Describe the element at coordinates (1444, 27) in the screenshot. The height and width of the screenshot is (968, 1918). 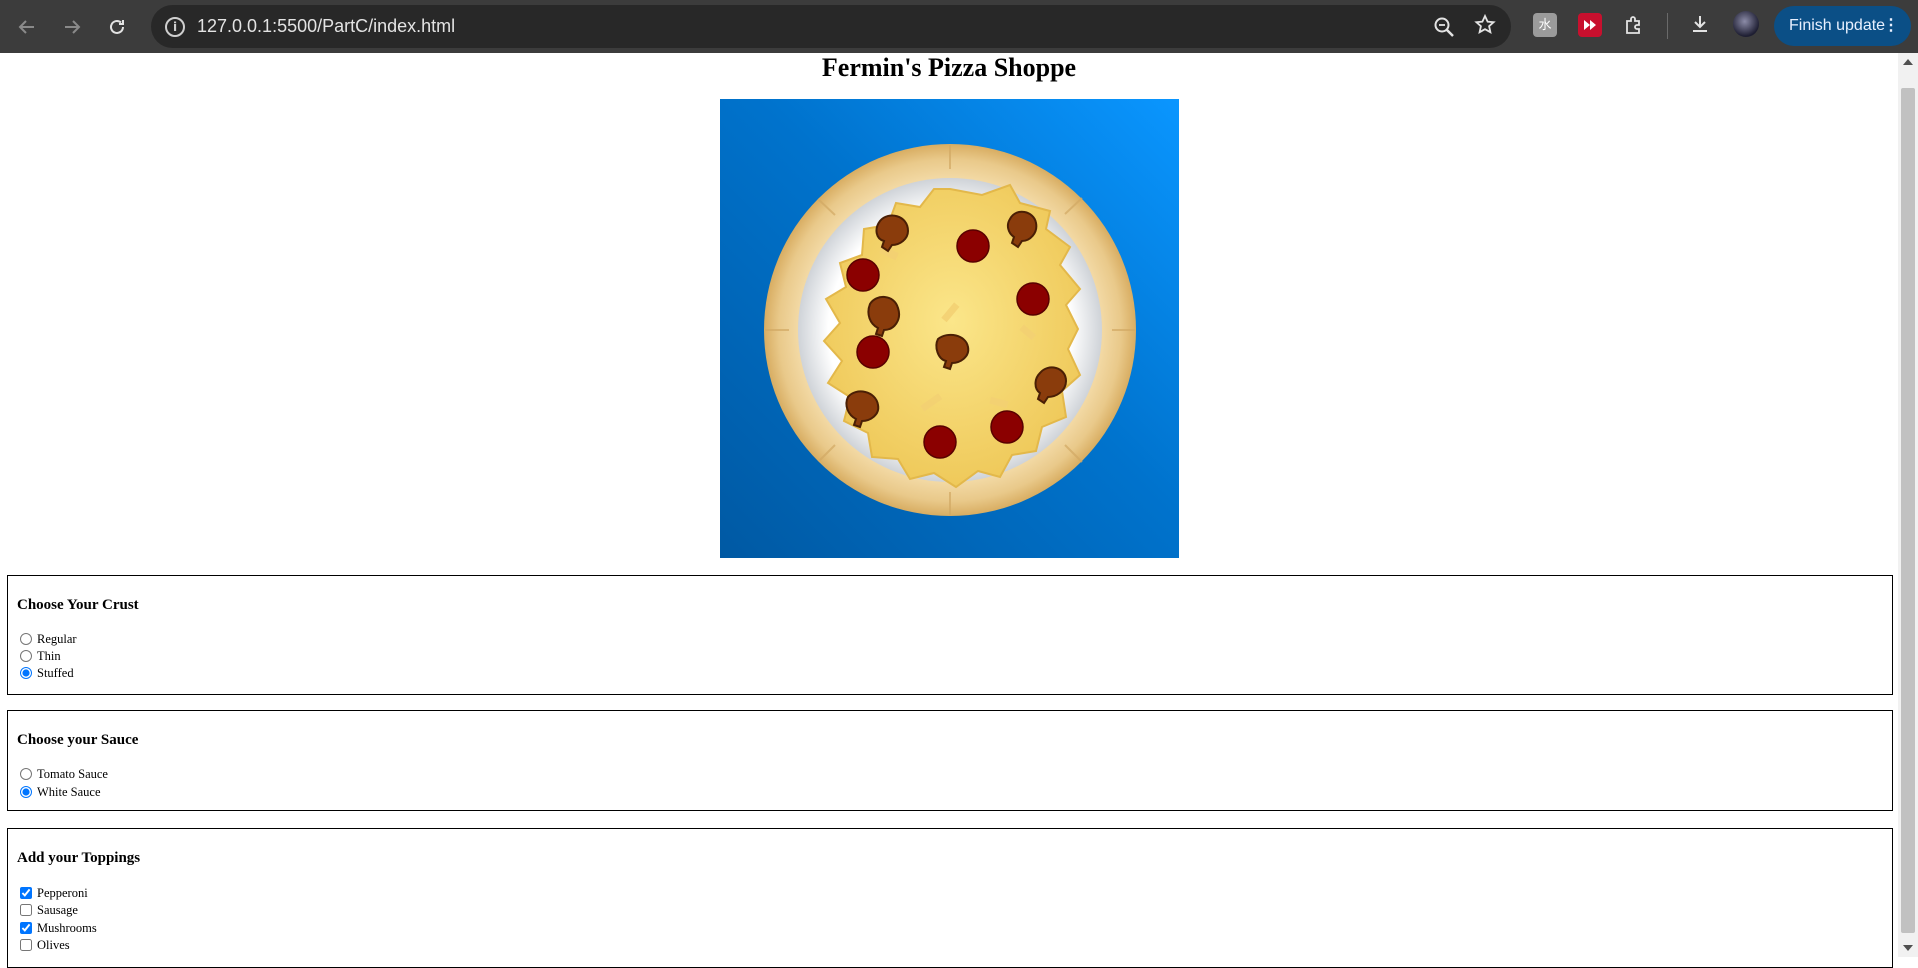
I see `zoom-icon` at that location.